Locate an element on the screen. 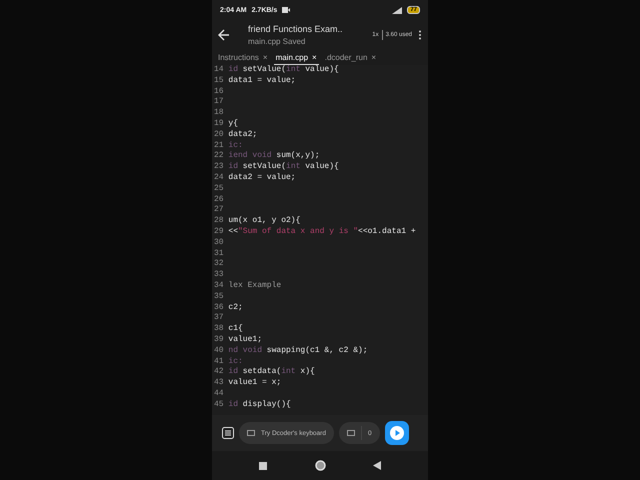  code-line: nd void swapping(c1 &, c2 &); is located at coordinates (298, 351).